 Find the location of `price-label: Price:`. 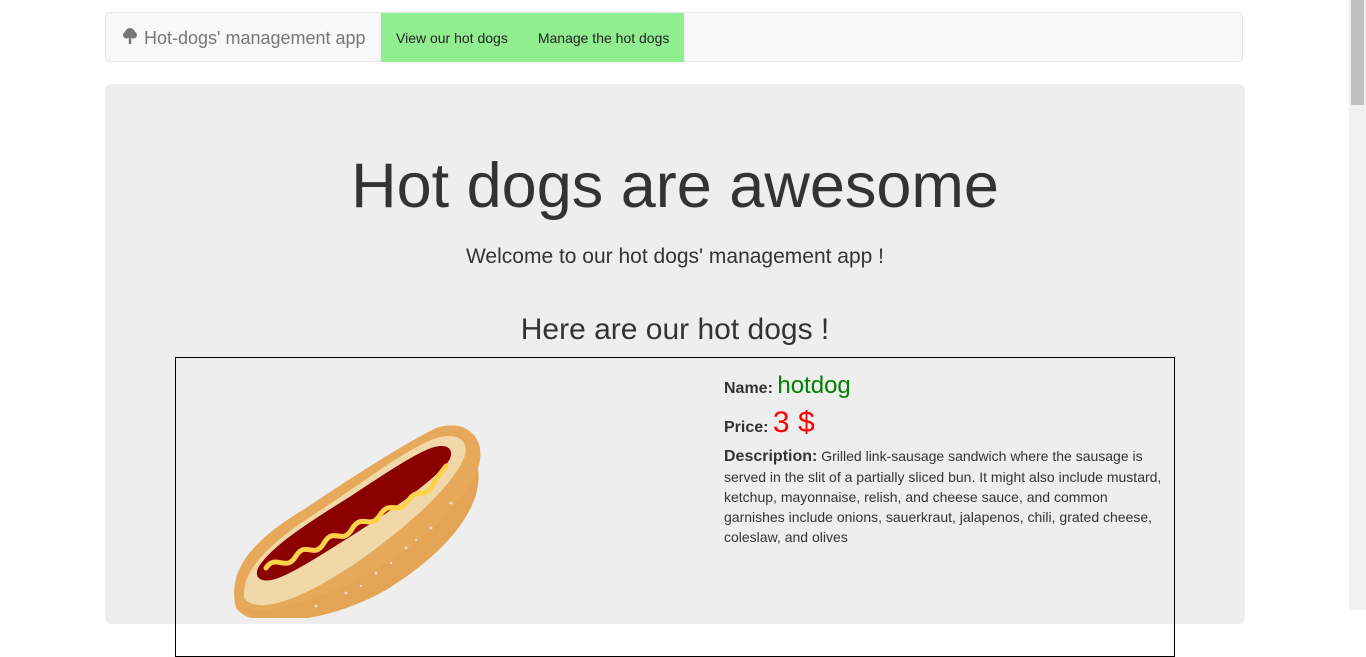

price-label: Price: is located at coordinates (746, 427).